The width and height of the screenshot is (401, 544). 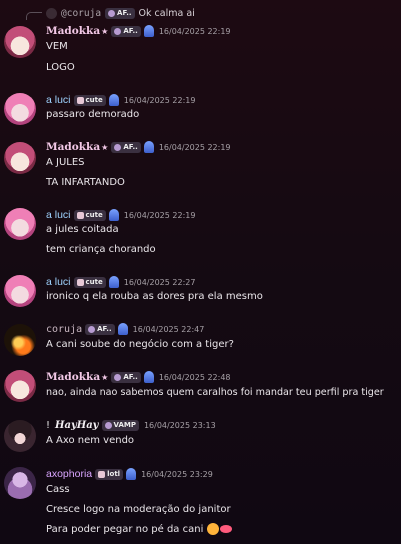 I want to click on timestamp: 16/04/2025 23:13, so click(x=179, y=425).